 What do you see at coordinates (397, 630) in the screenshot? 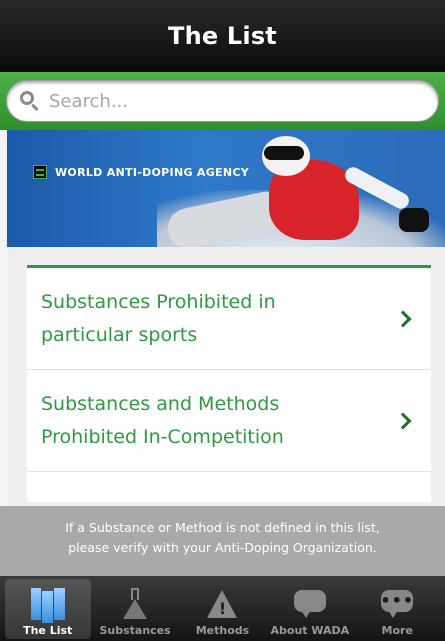
I see `tab-label: More` at bounding box center [397, 630].